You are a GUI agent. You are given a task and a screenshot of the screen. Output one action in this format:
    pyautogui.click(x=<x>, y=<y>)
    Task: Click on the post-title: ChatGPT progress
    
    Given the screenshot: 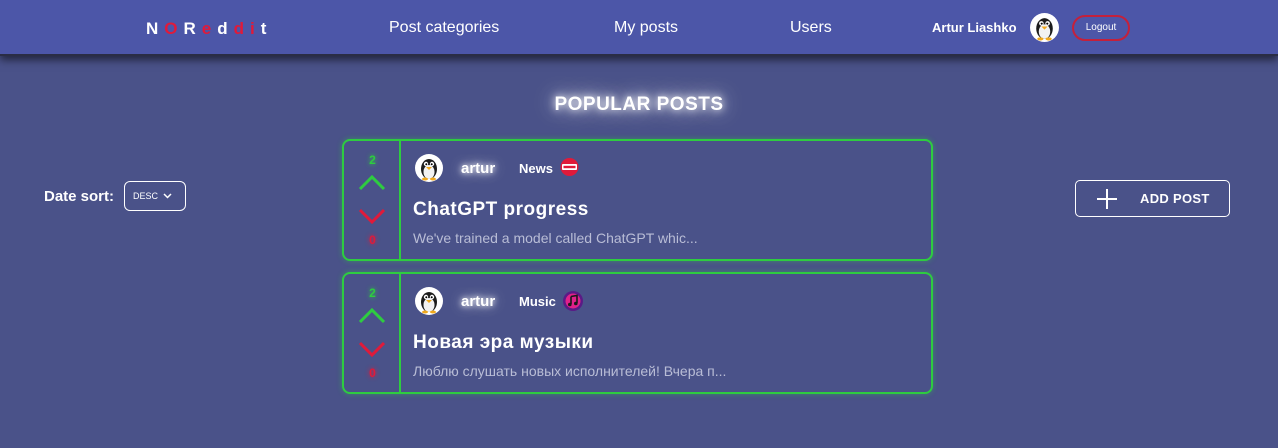 What is the action you would take?
    pyautogui.click(x=501, y=210)
    